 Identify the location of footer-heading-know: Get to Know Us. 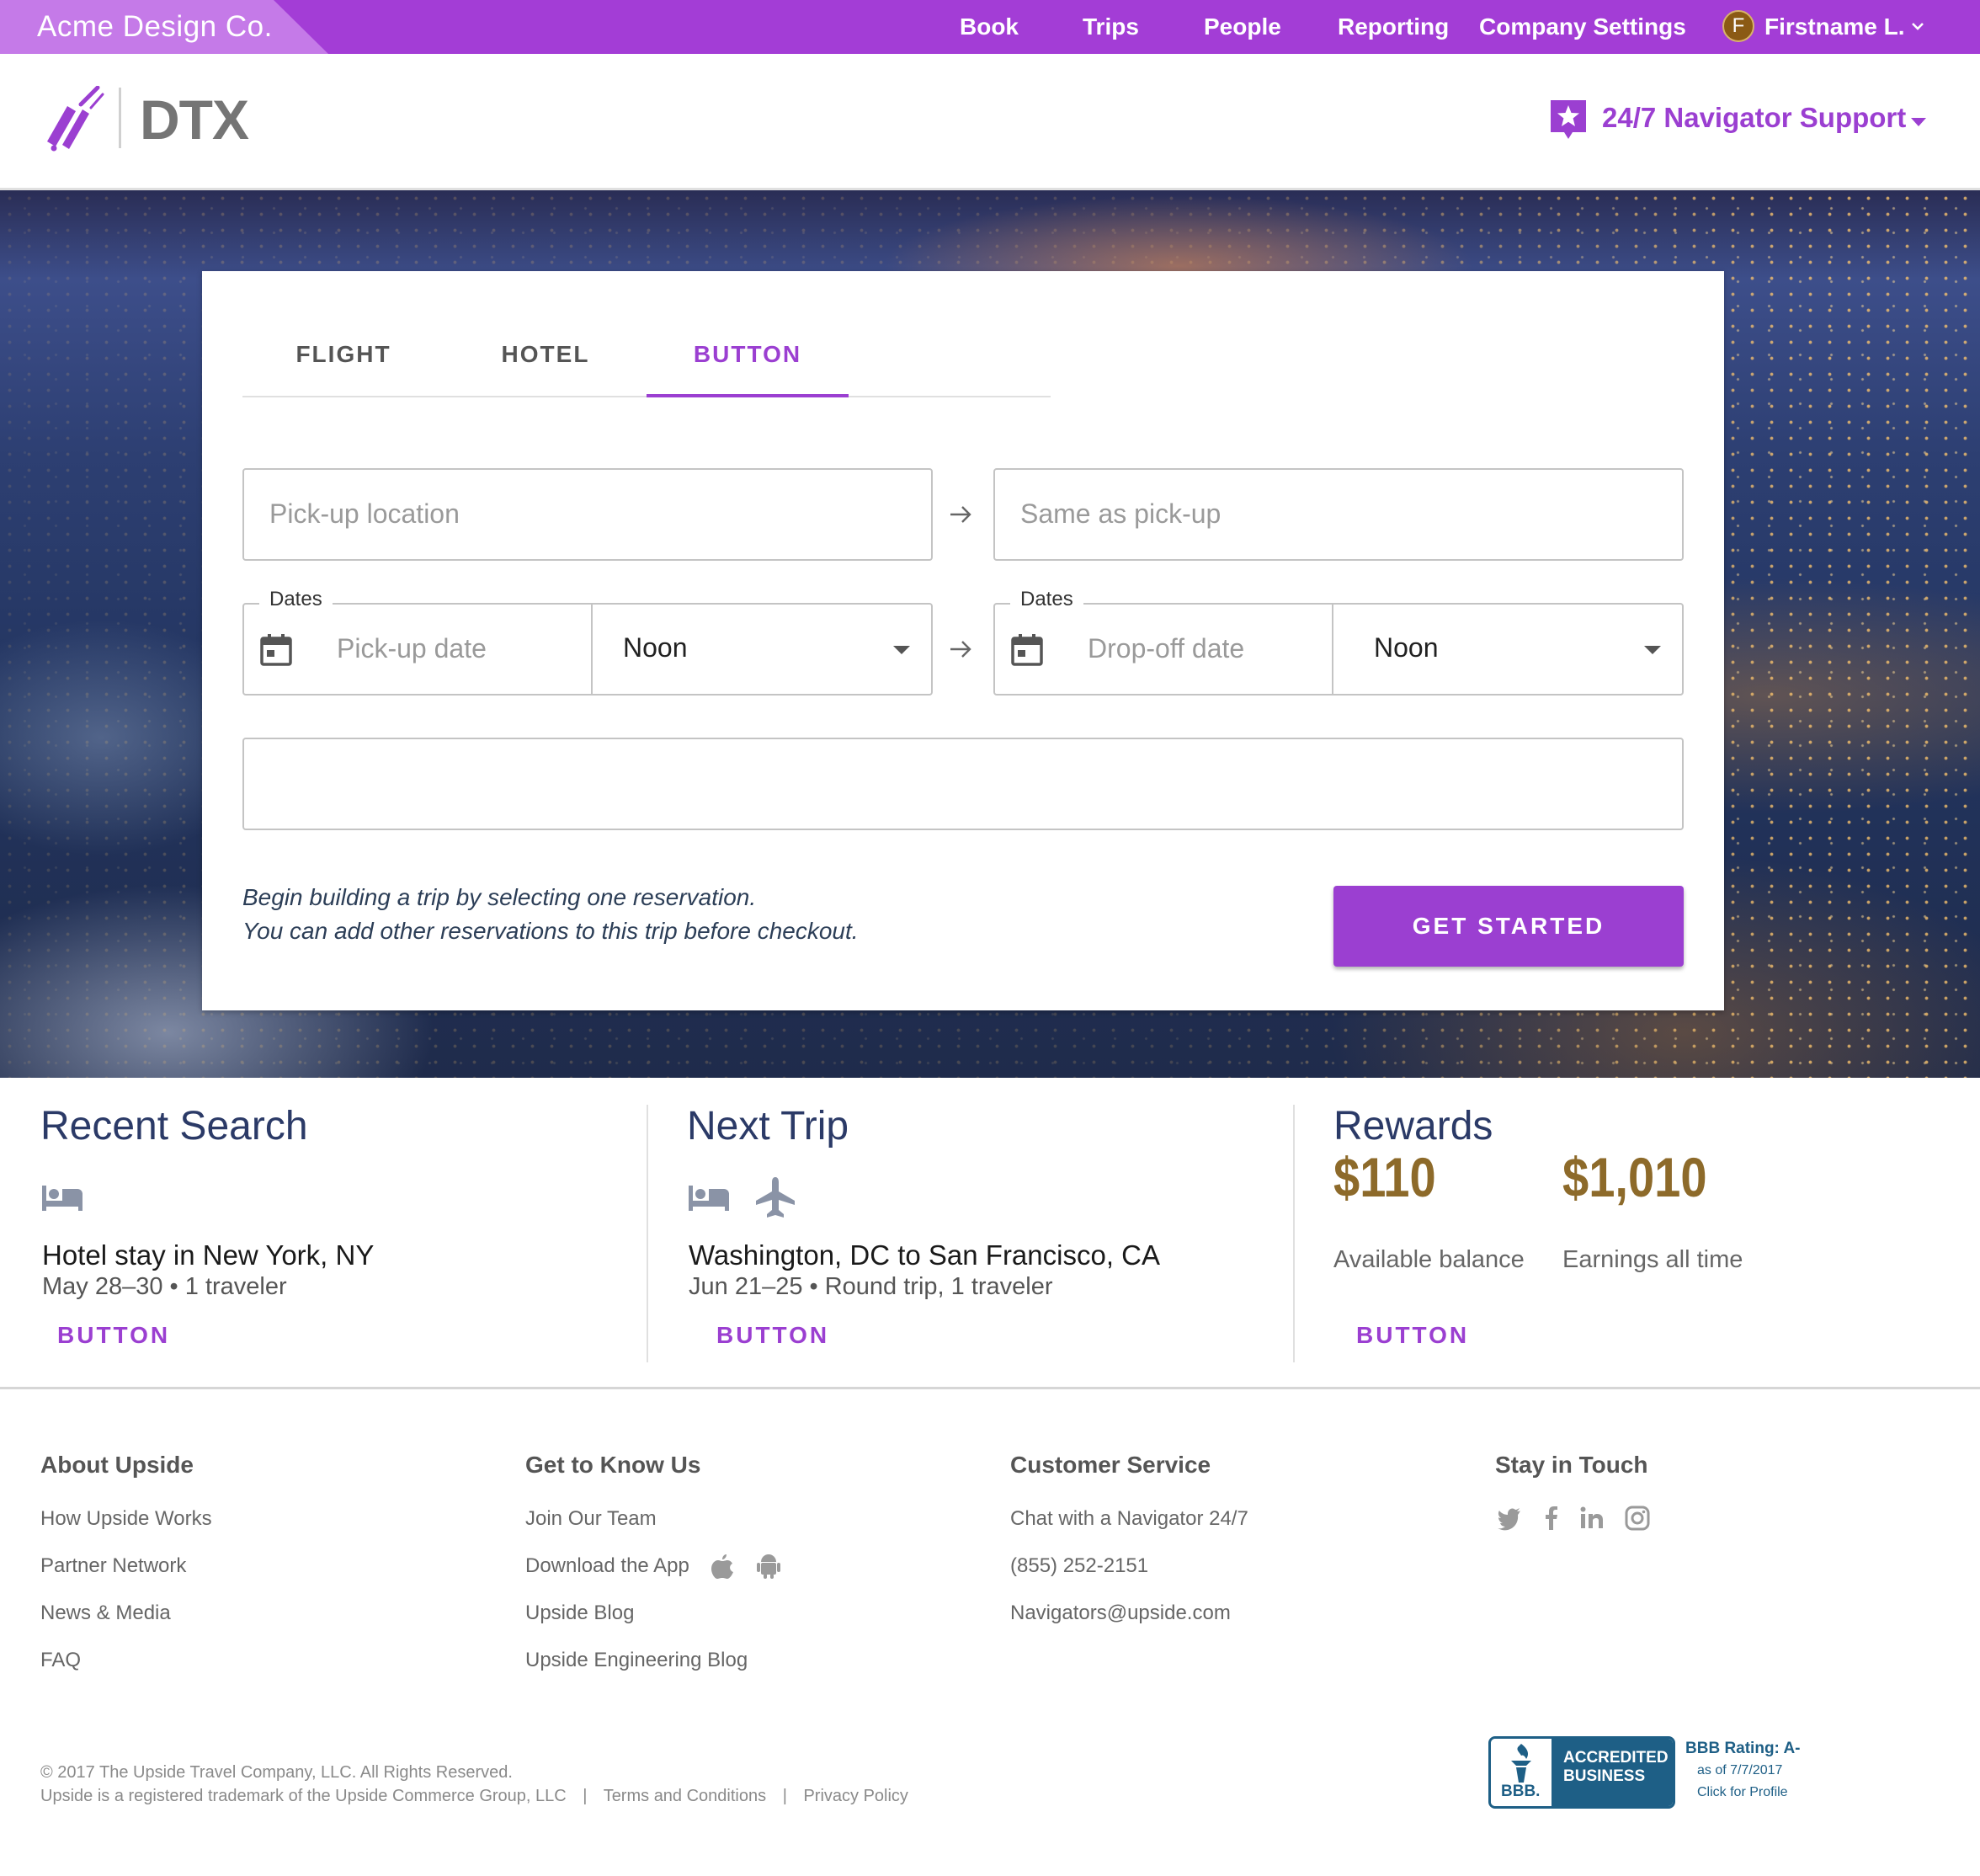
(613, 1465).